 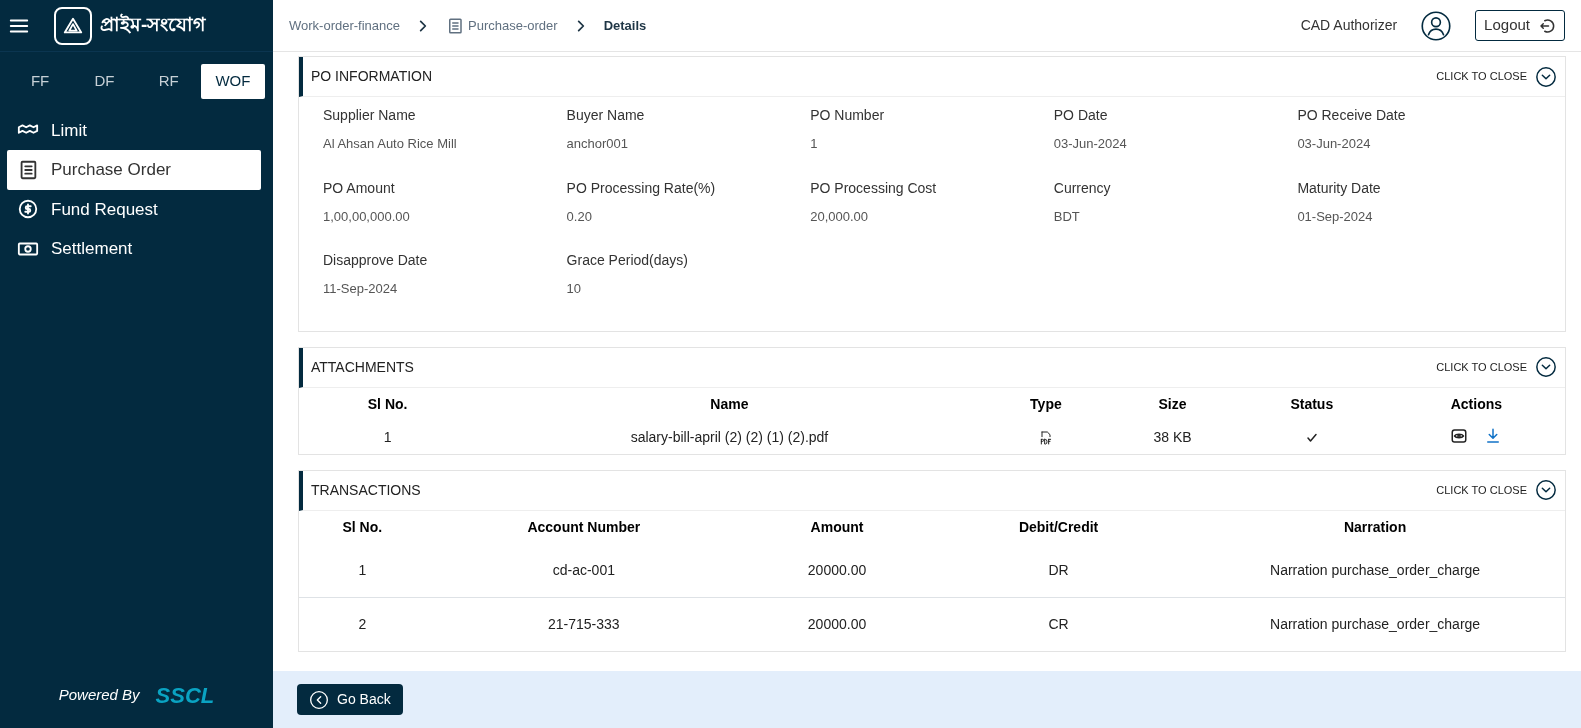 What do you see at coordinates (598, 144) in the screenshot?
I see `field-value: anchor001` at bounding box center [598, 144].